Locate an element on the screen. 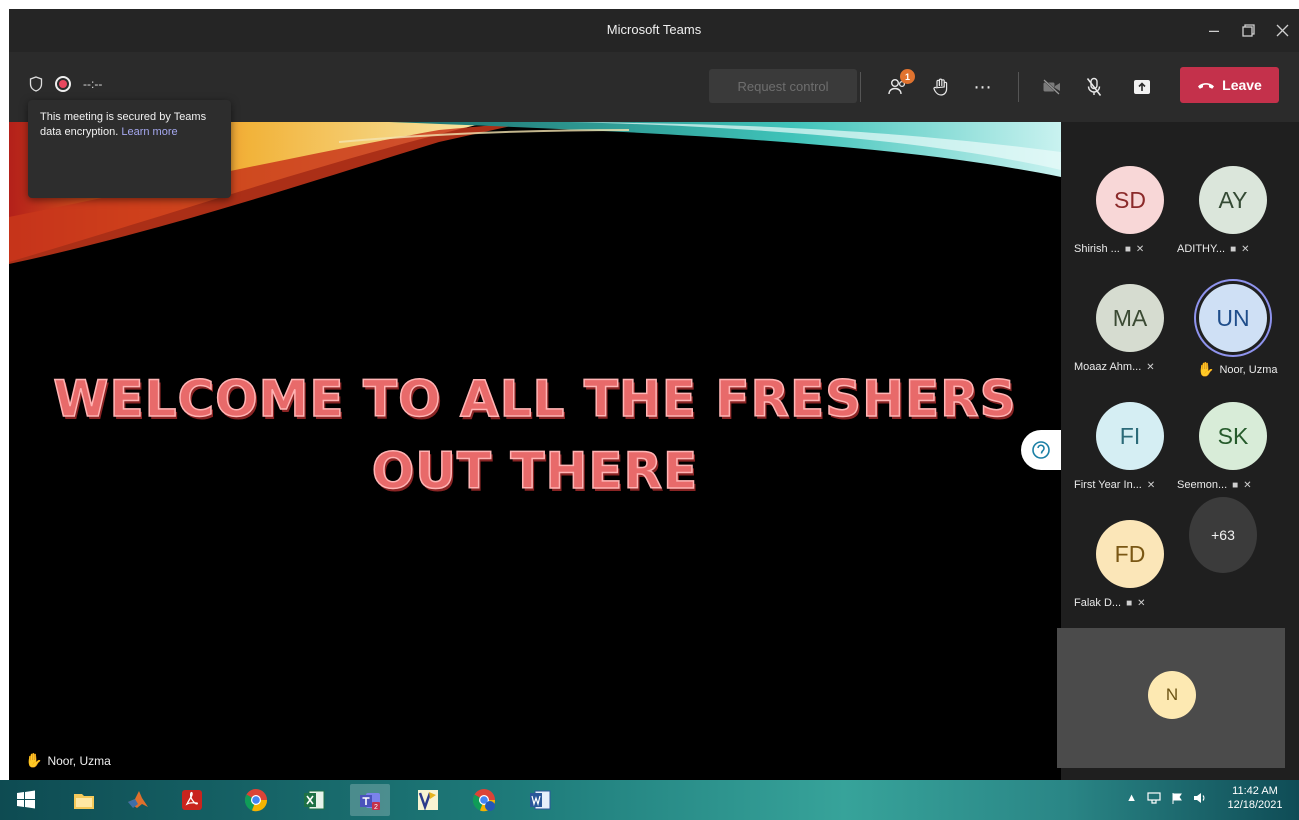 Image resolution: width=1299 pixels, height=820 pixels. ear-icon is located at coordinates (1041, 450).